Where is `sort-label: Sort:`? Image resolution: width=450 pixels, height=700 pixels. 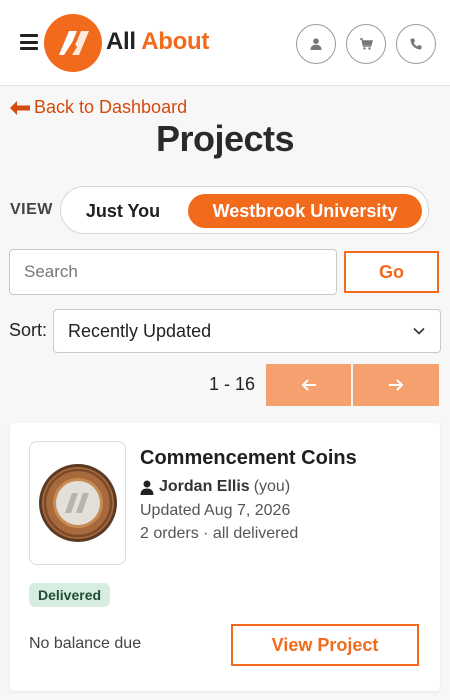
sort-label: Sort: is located at coordinates (28, 330).